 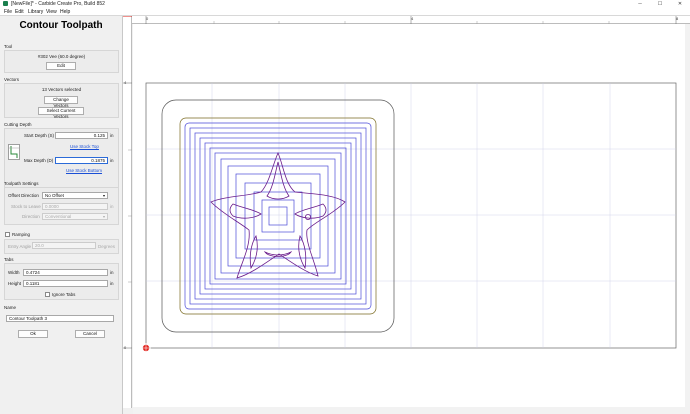 I want to click on h-ruler-label-4: 4, so click(x=412, y=18).